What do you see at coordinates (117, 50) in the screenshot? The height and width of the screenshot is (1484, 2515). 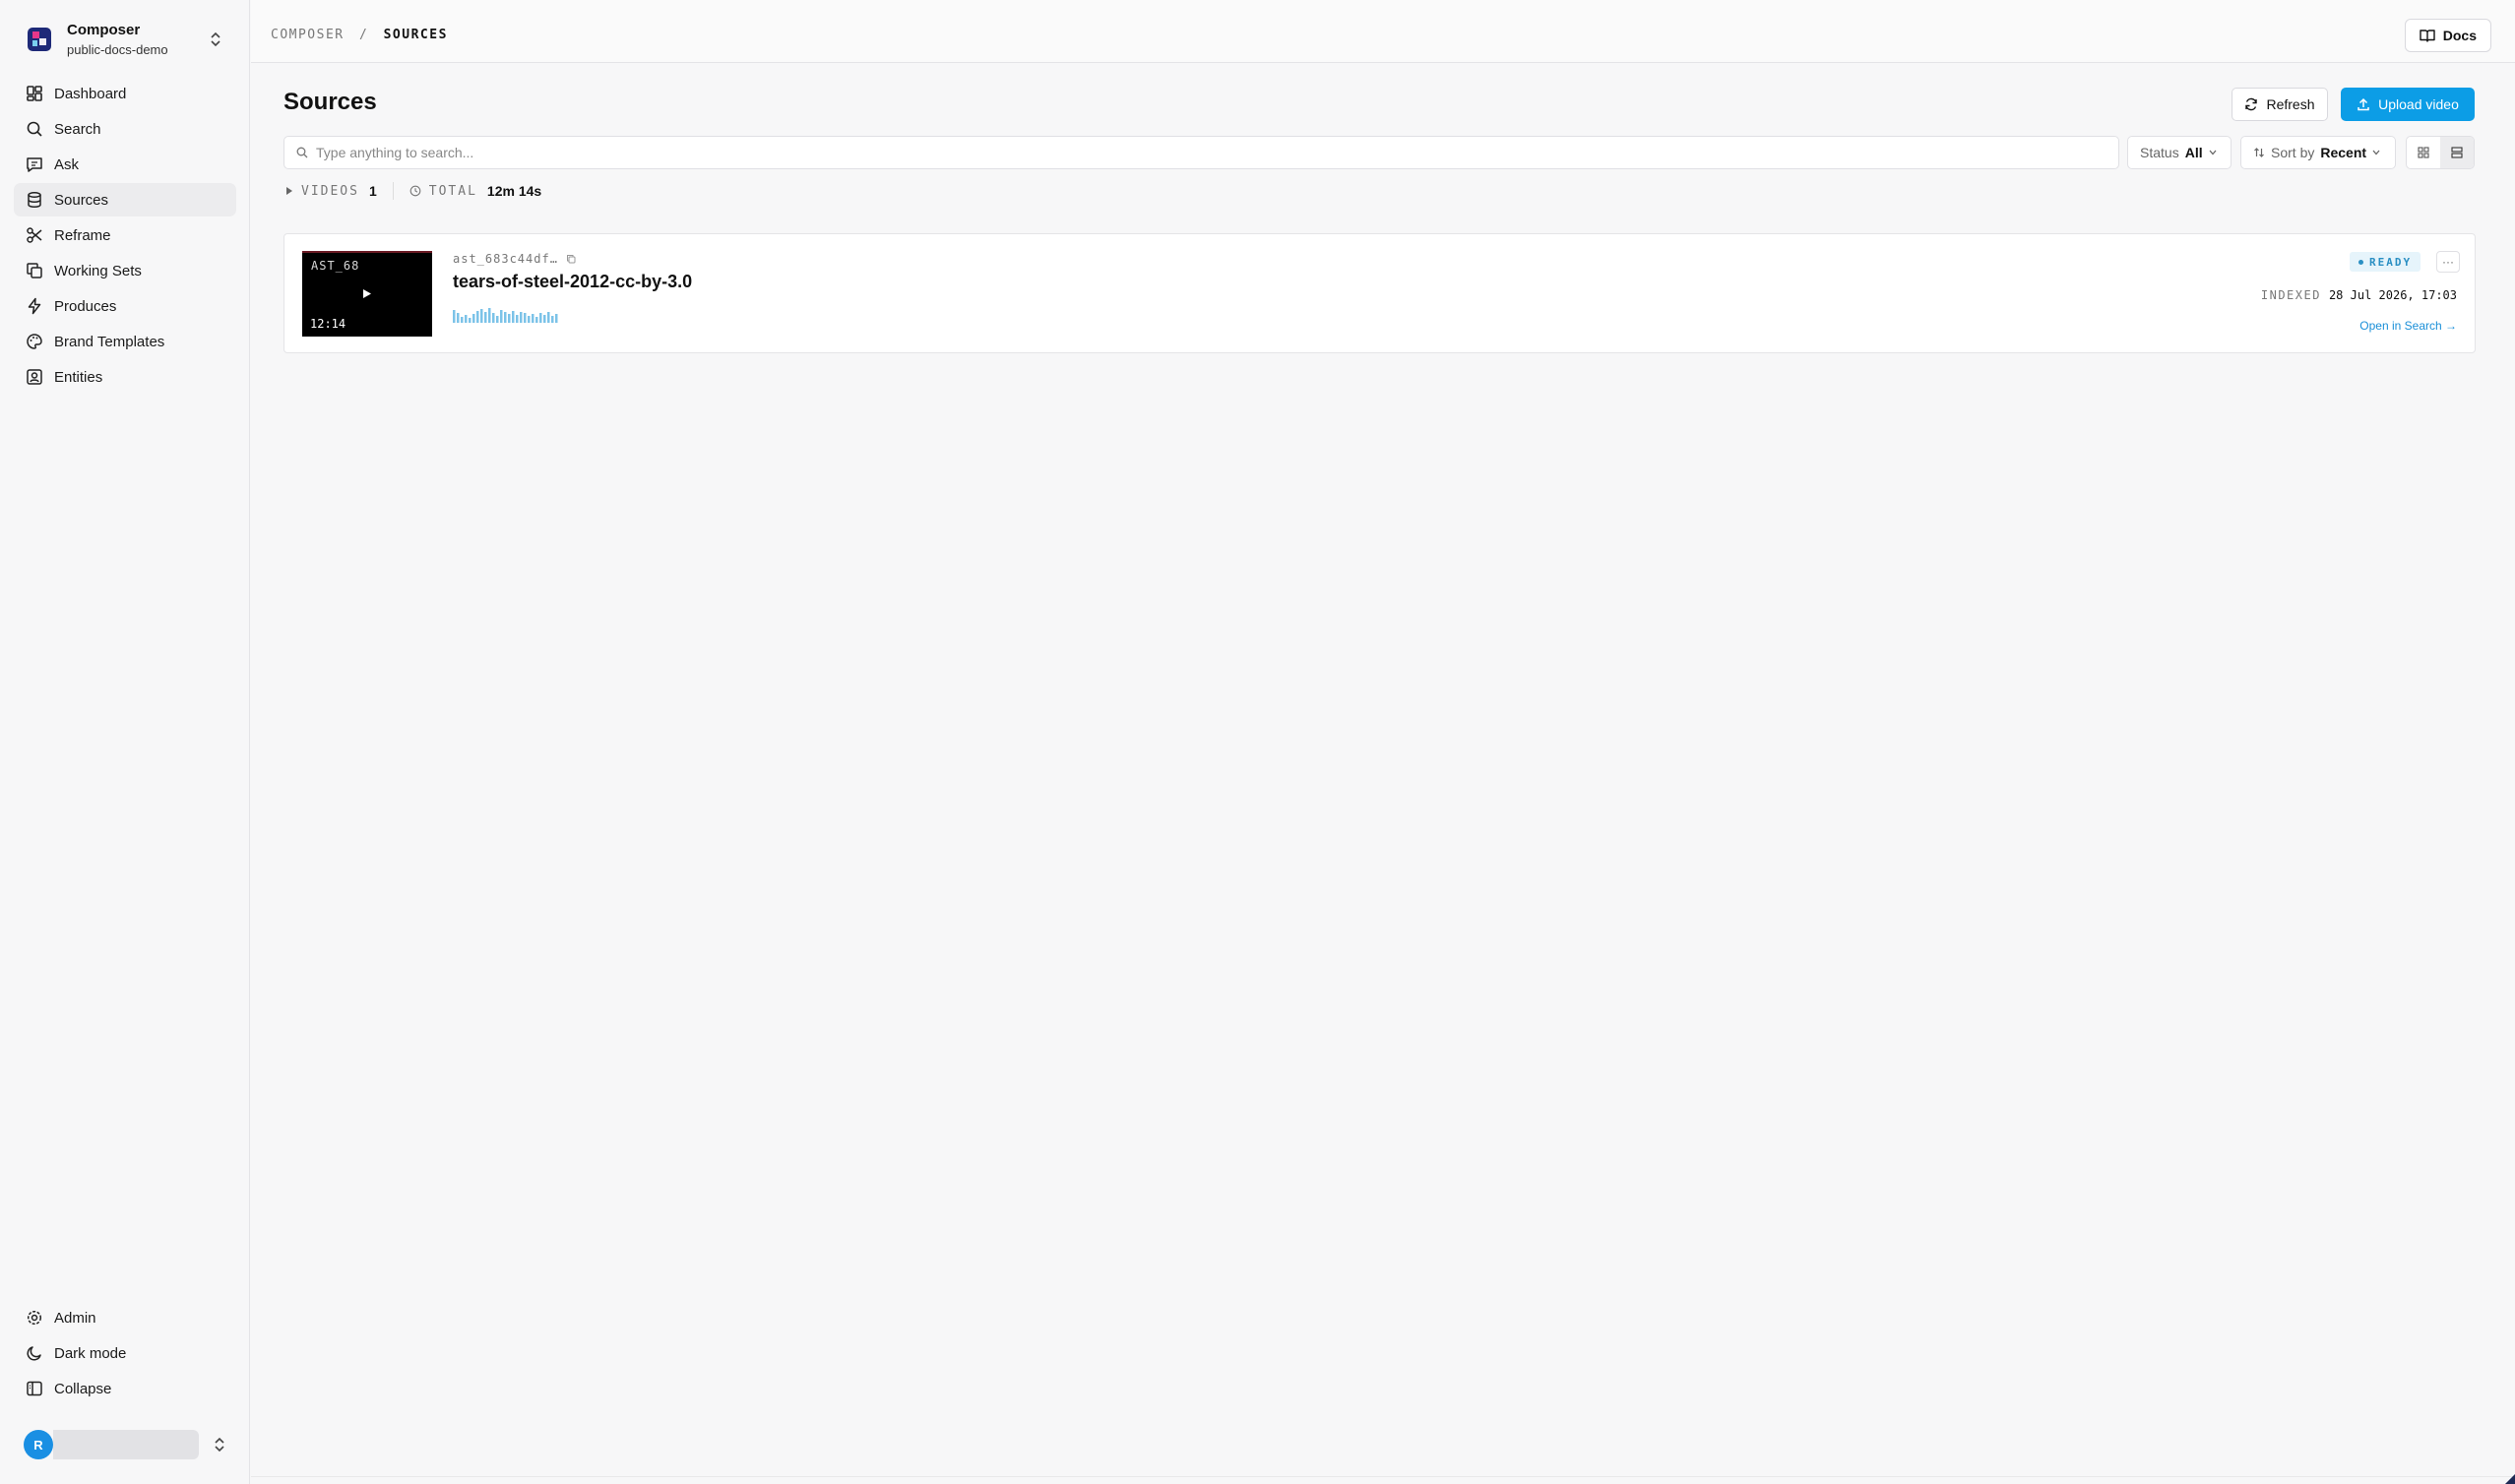 I see `workspace-project: public-docs-demo` at bounding box center [117, 50].